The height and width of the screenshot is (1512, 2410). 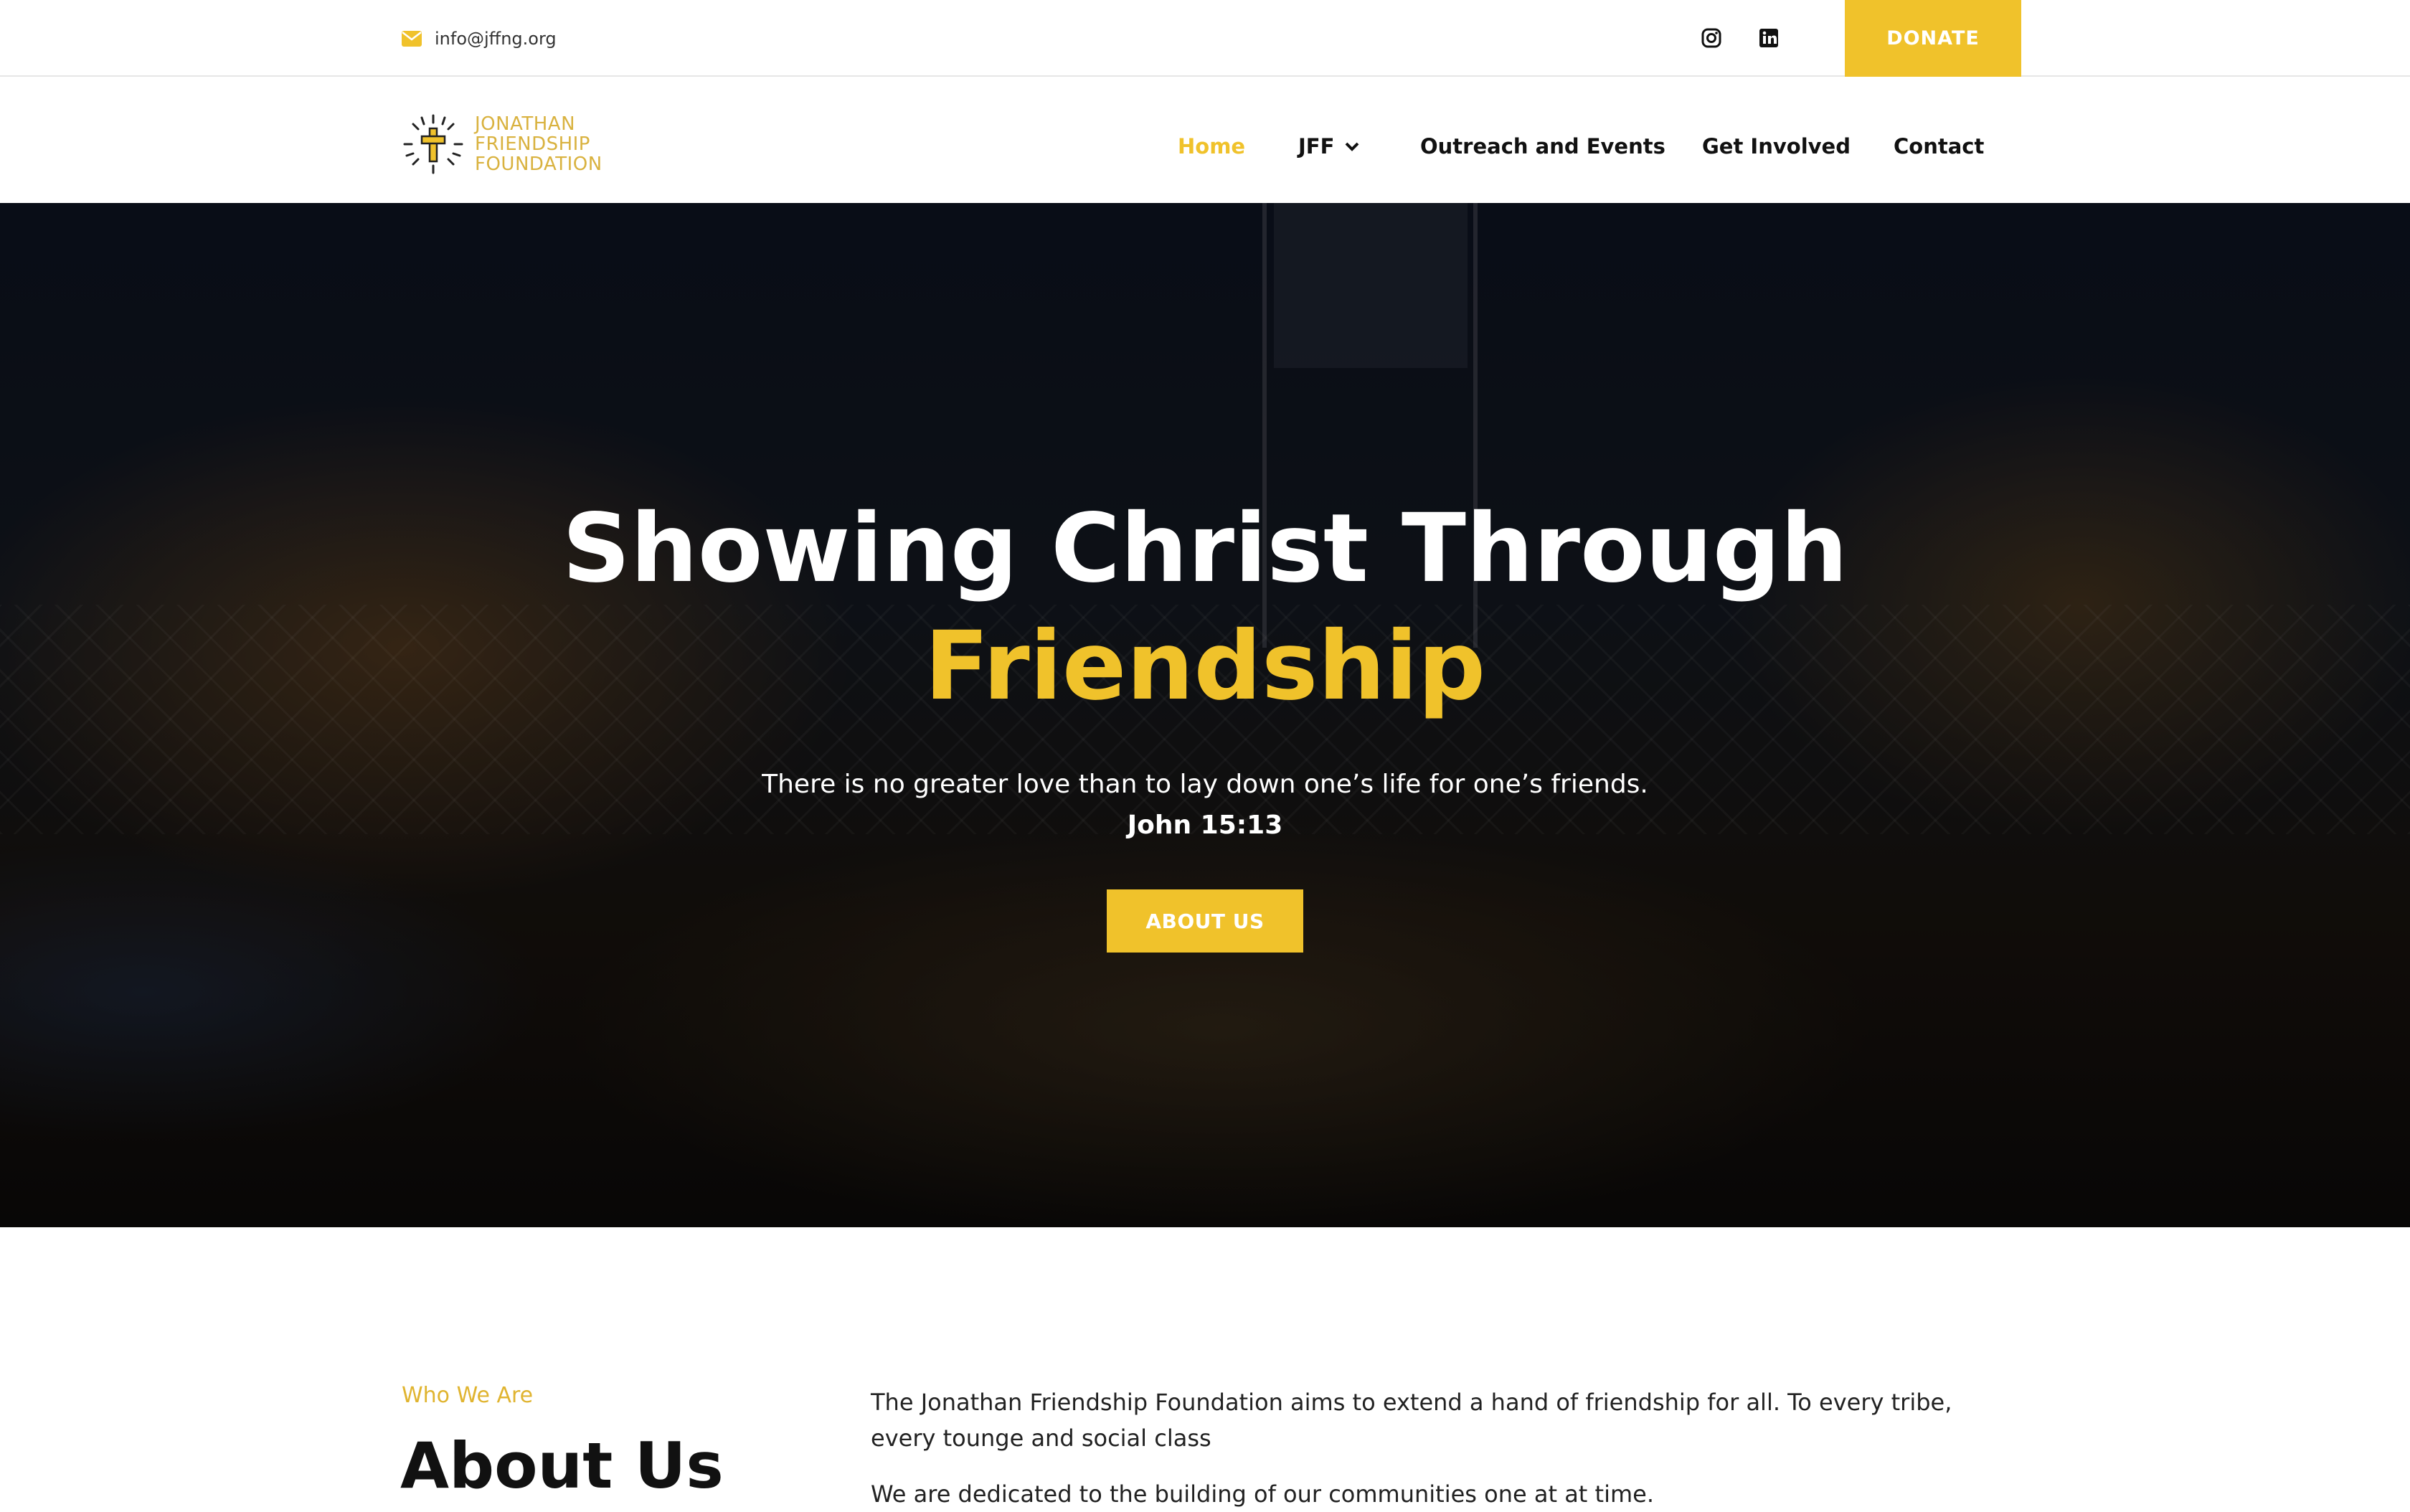 What do you see at coordinates (1542, 146) in the screenshot?
I see `nav-item-outreach: Outreach and Events` at bounding box center [1542, 146].